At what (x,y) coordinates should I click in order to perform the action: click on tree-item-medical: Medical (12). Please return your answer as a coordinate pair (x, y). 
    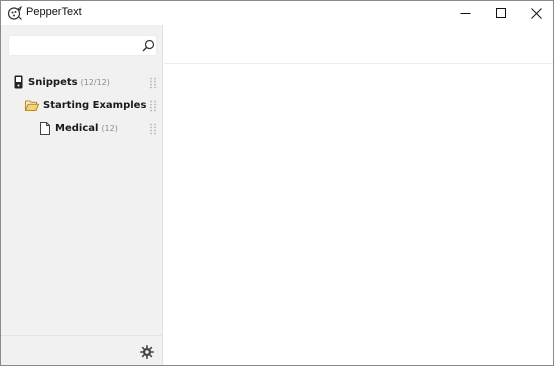
    Looking at the image, I should click on (78, 128).